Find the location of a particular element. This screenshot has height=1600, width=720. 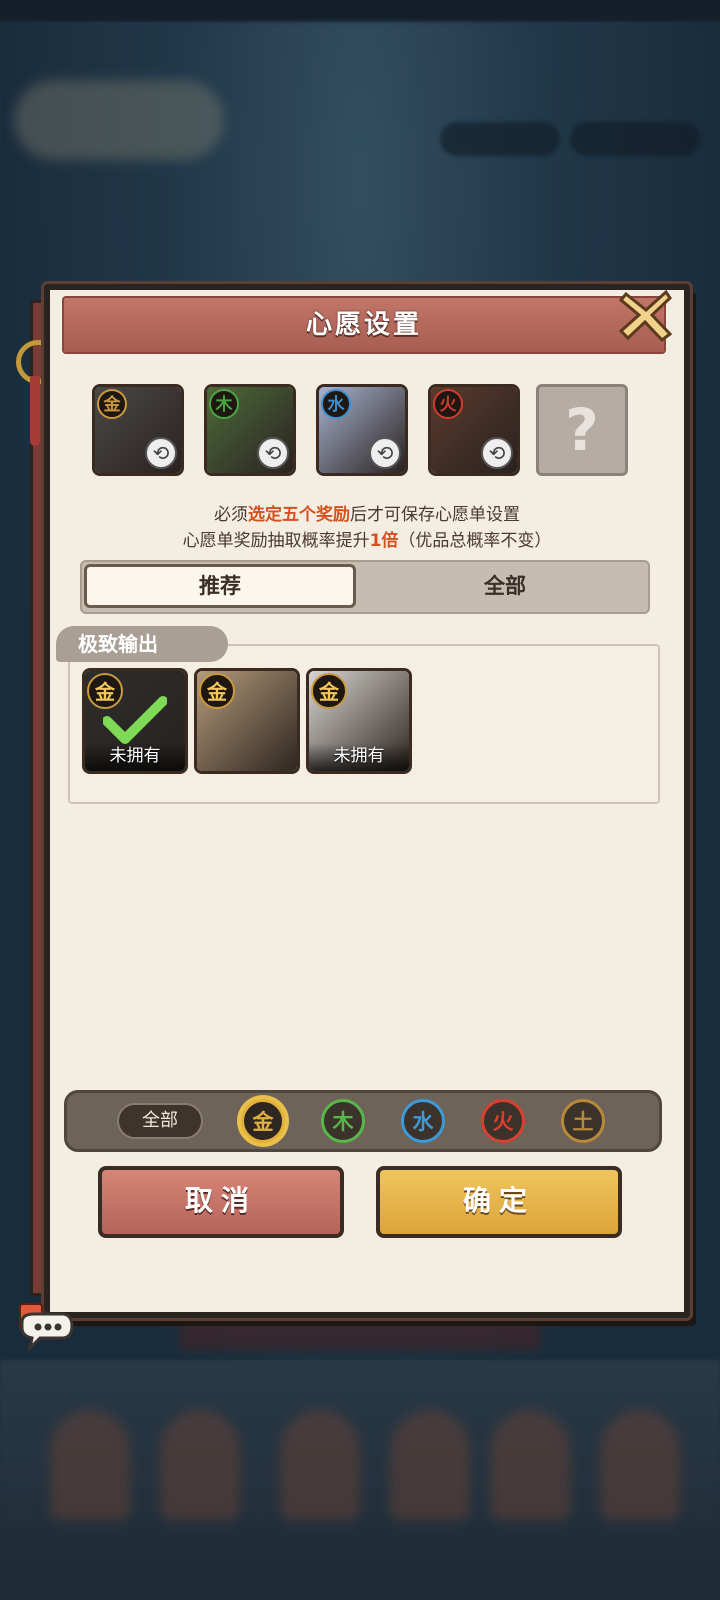

selected-hero-slot: 火 ⟲ is located at coordinates (474, 430).